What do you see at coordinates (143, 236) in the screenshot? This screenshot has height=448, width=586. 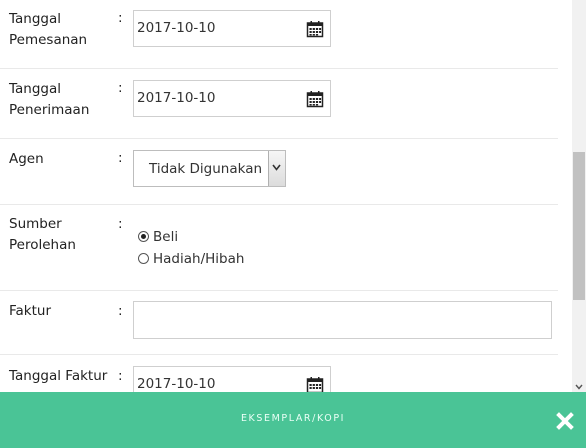 I see `radio-button-checked` at bounding box center [143, 236].